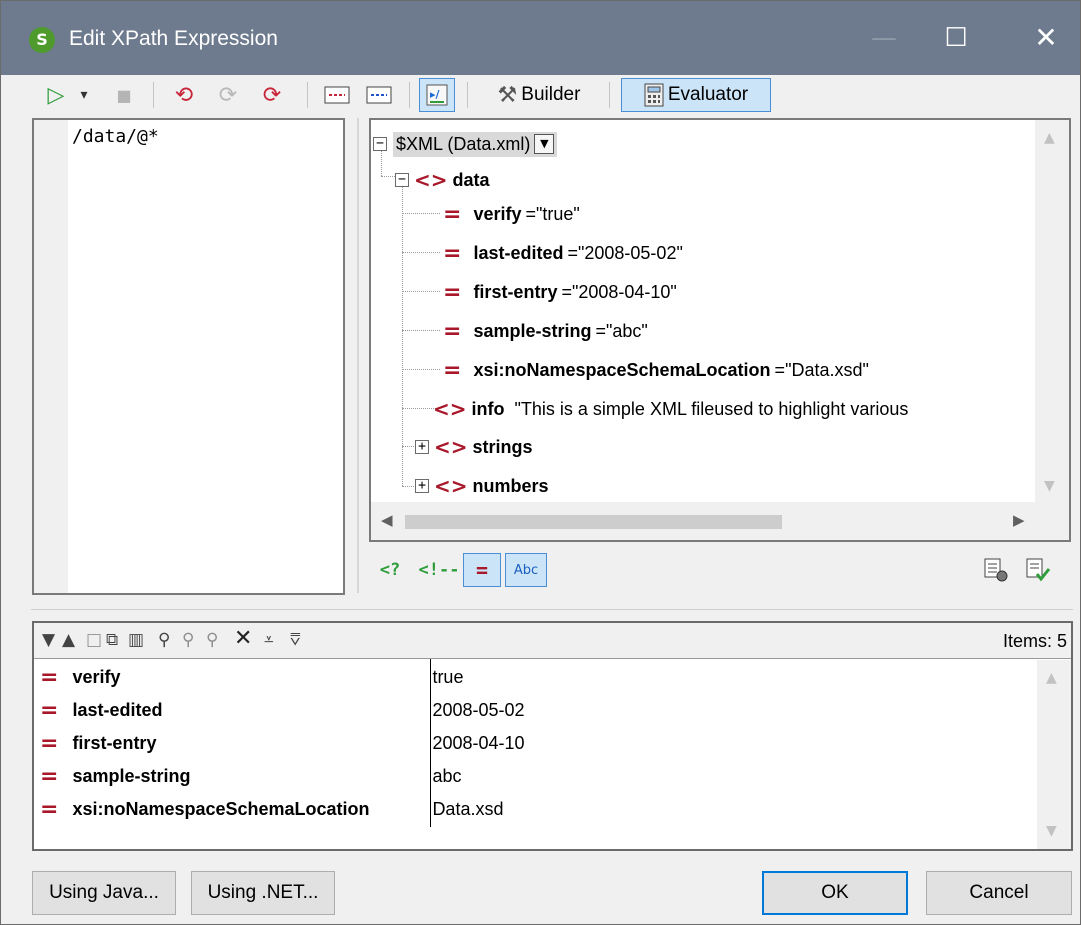  I want to click on step-out-icon: ⟳, so click(272, 95).